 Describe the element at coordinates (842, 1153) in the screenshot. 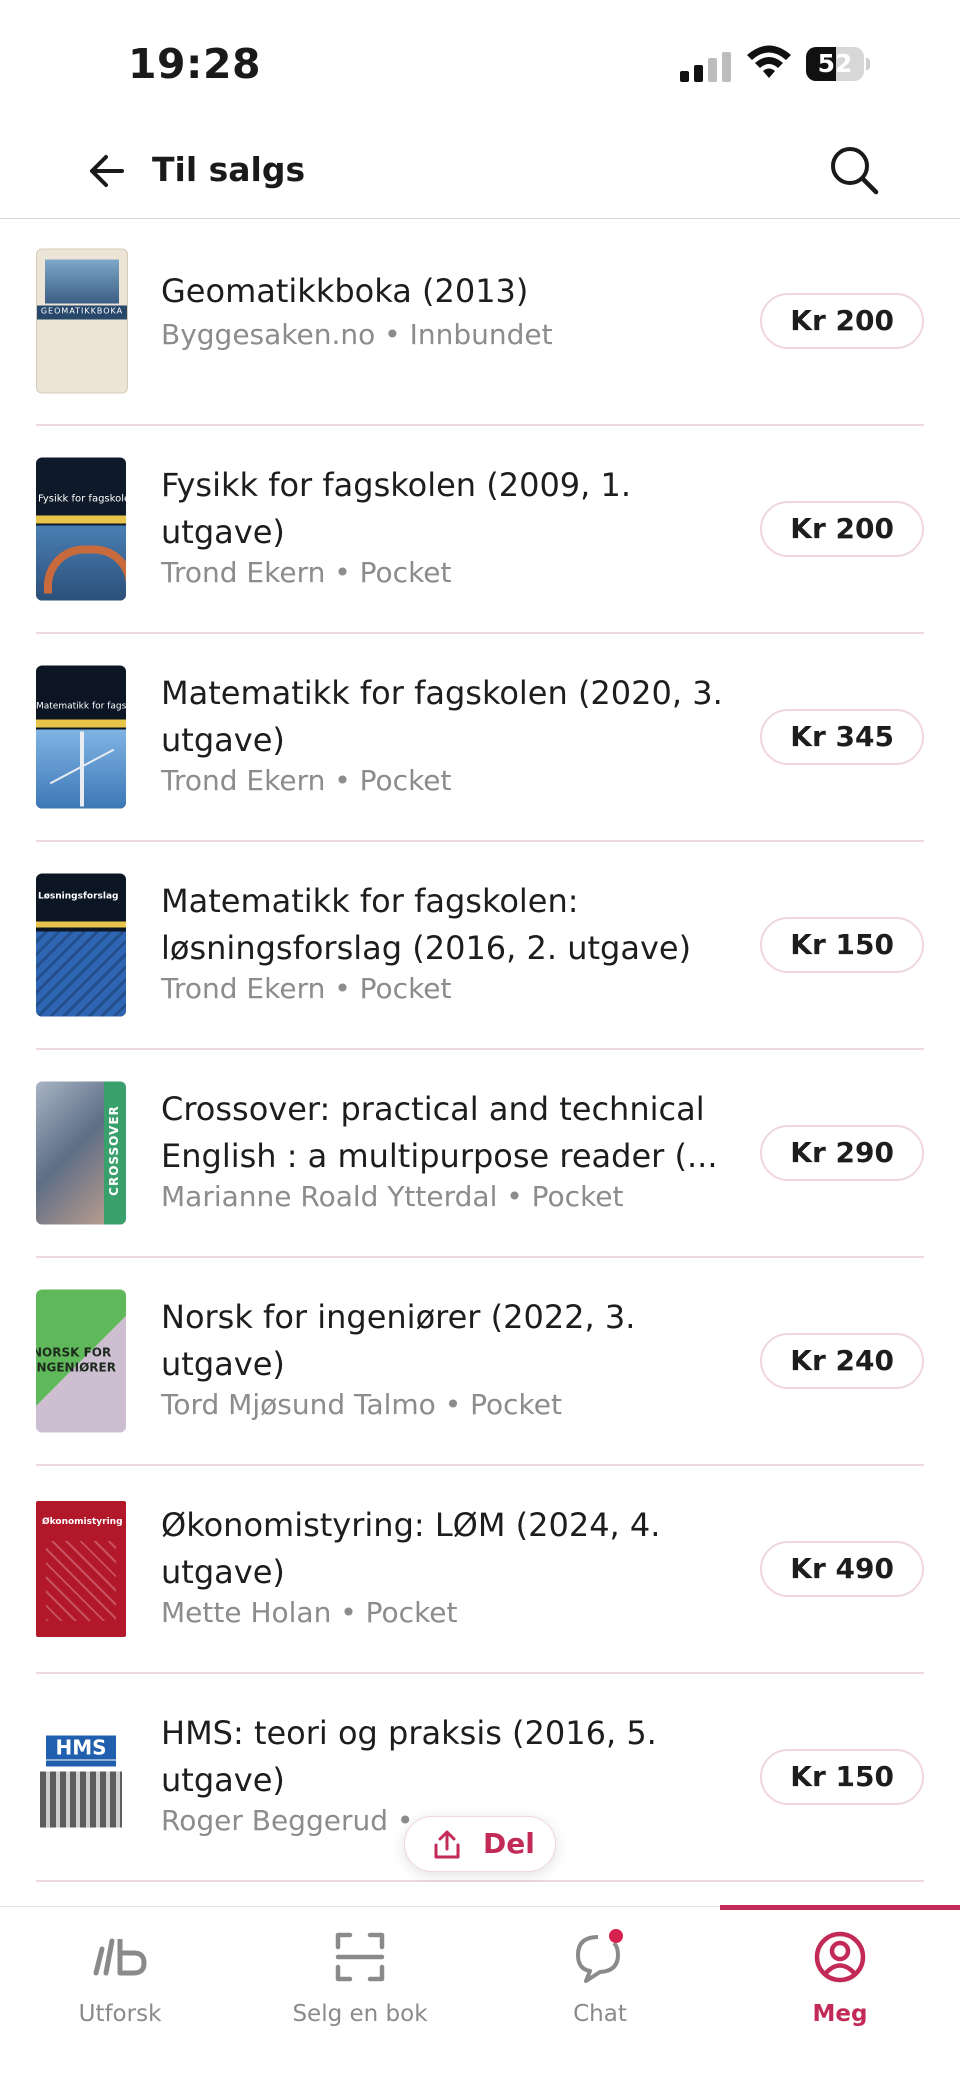

I see `price-badge: Kr 290` at that location.